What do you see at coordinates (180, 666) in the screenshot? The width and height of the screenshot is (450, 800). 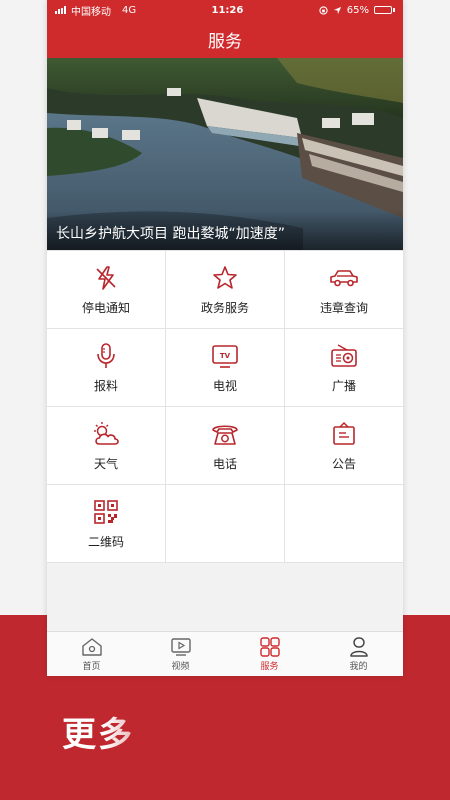 I see `tab-label: 视频` at bounding box center [180, 666].